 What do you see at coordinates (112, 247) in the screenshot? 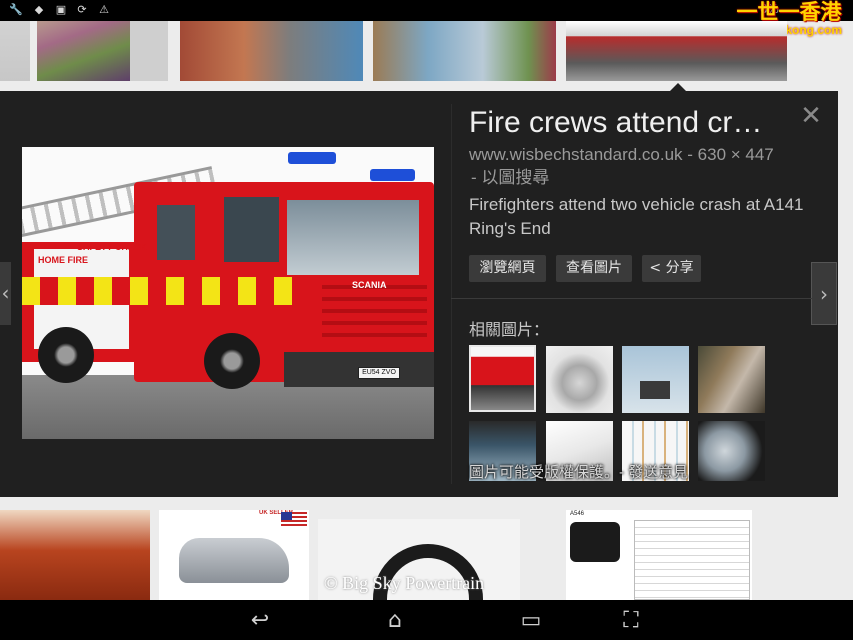
I see `side-text: SAFETY CHECK` at bounding box center [112, 247].